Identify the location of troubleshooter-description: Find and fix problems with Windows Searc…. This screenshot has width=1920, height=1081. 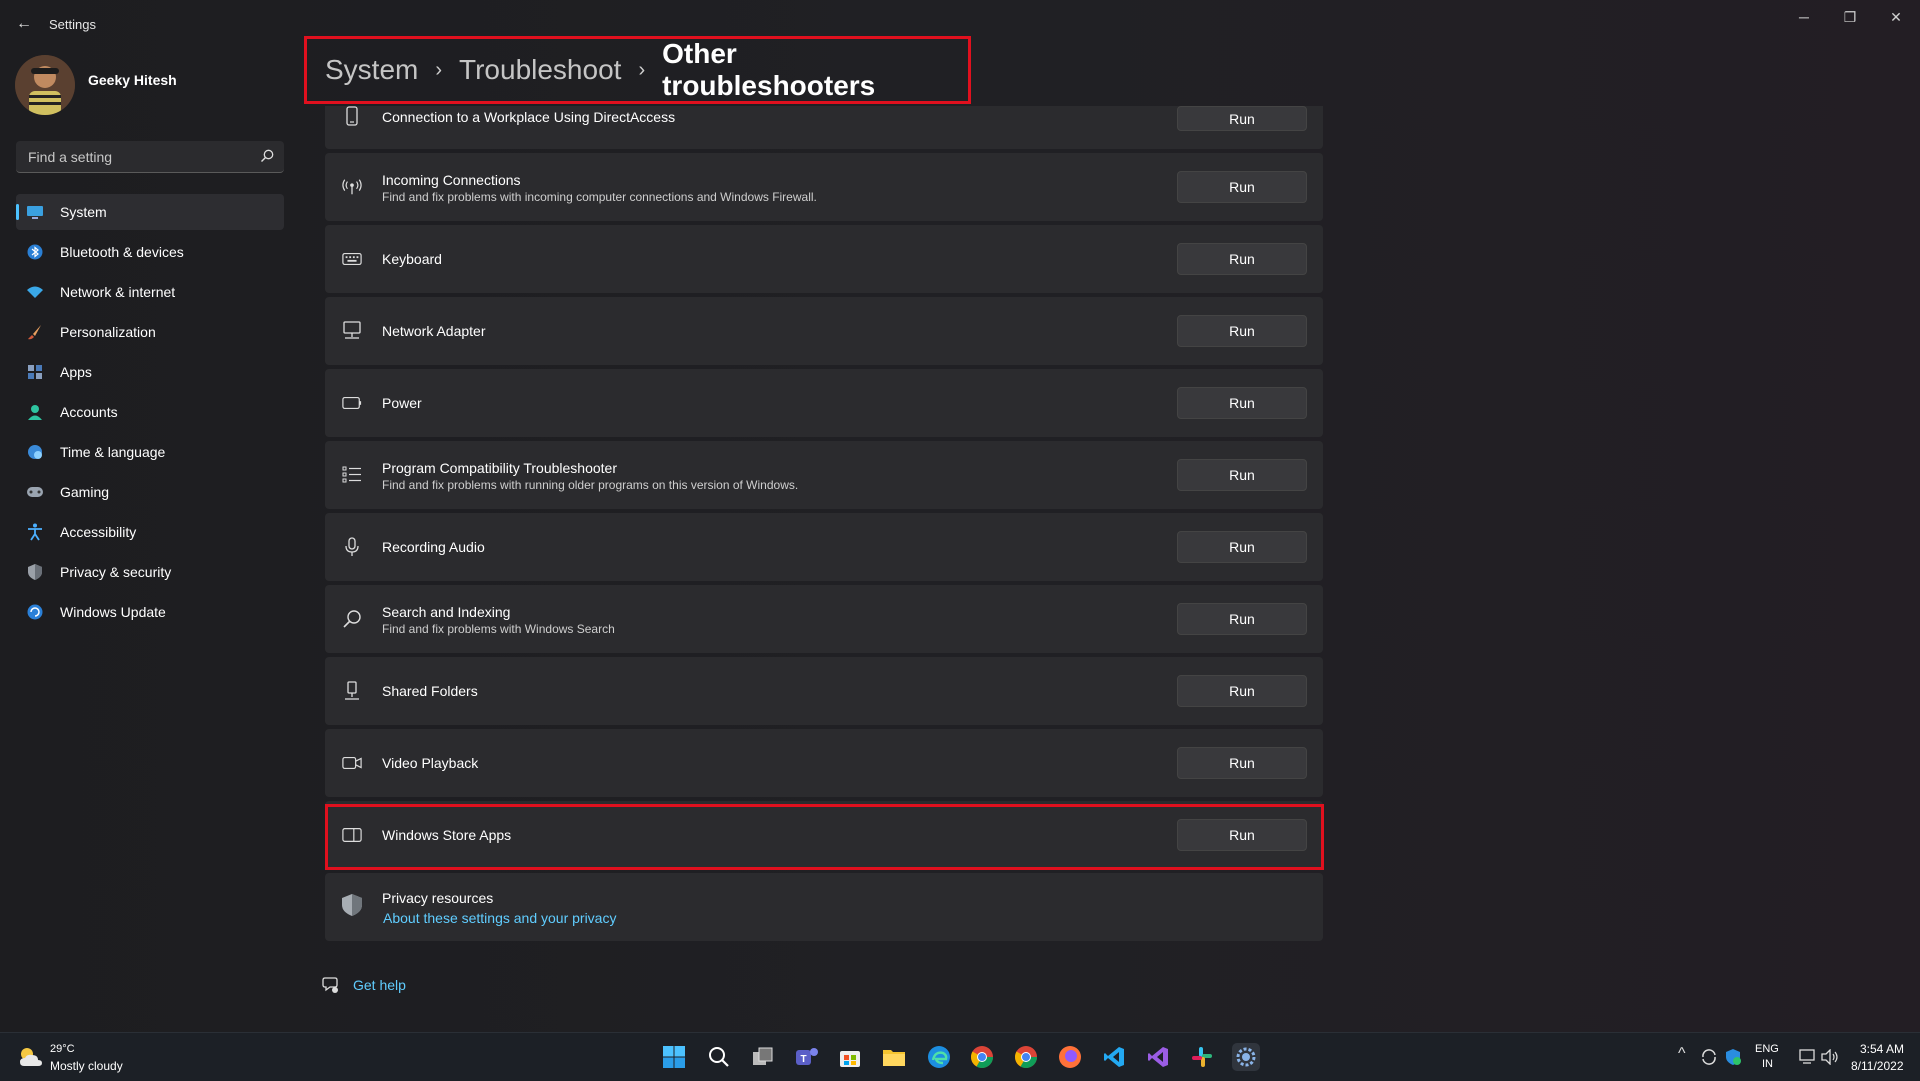
(498, 629).